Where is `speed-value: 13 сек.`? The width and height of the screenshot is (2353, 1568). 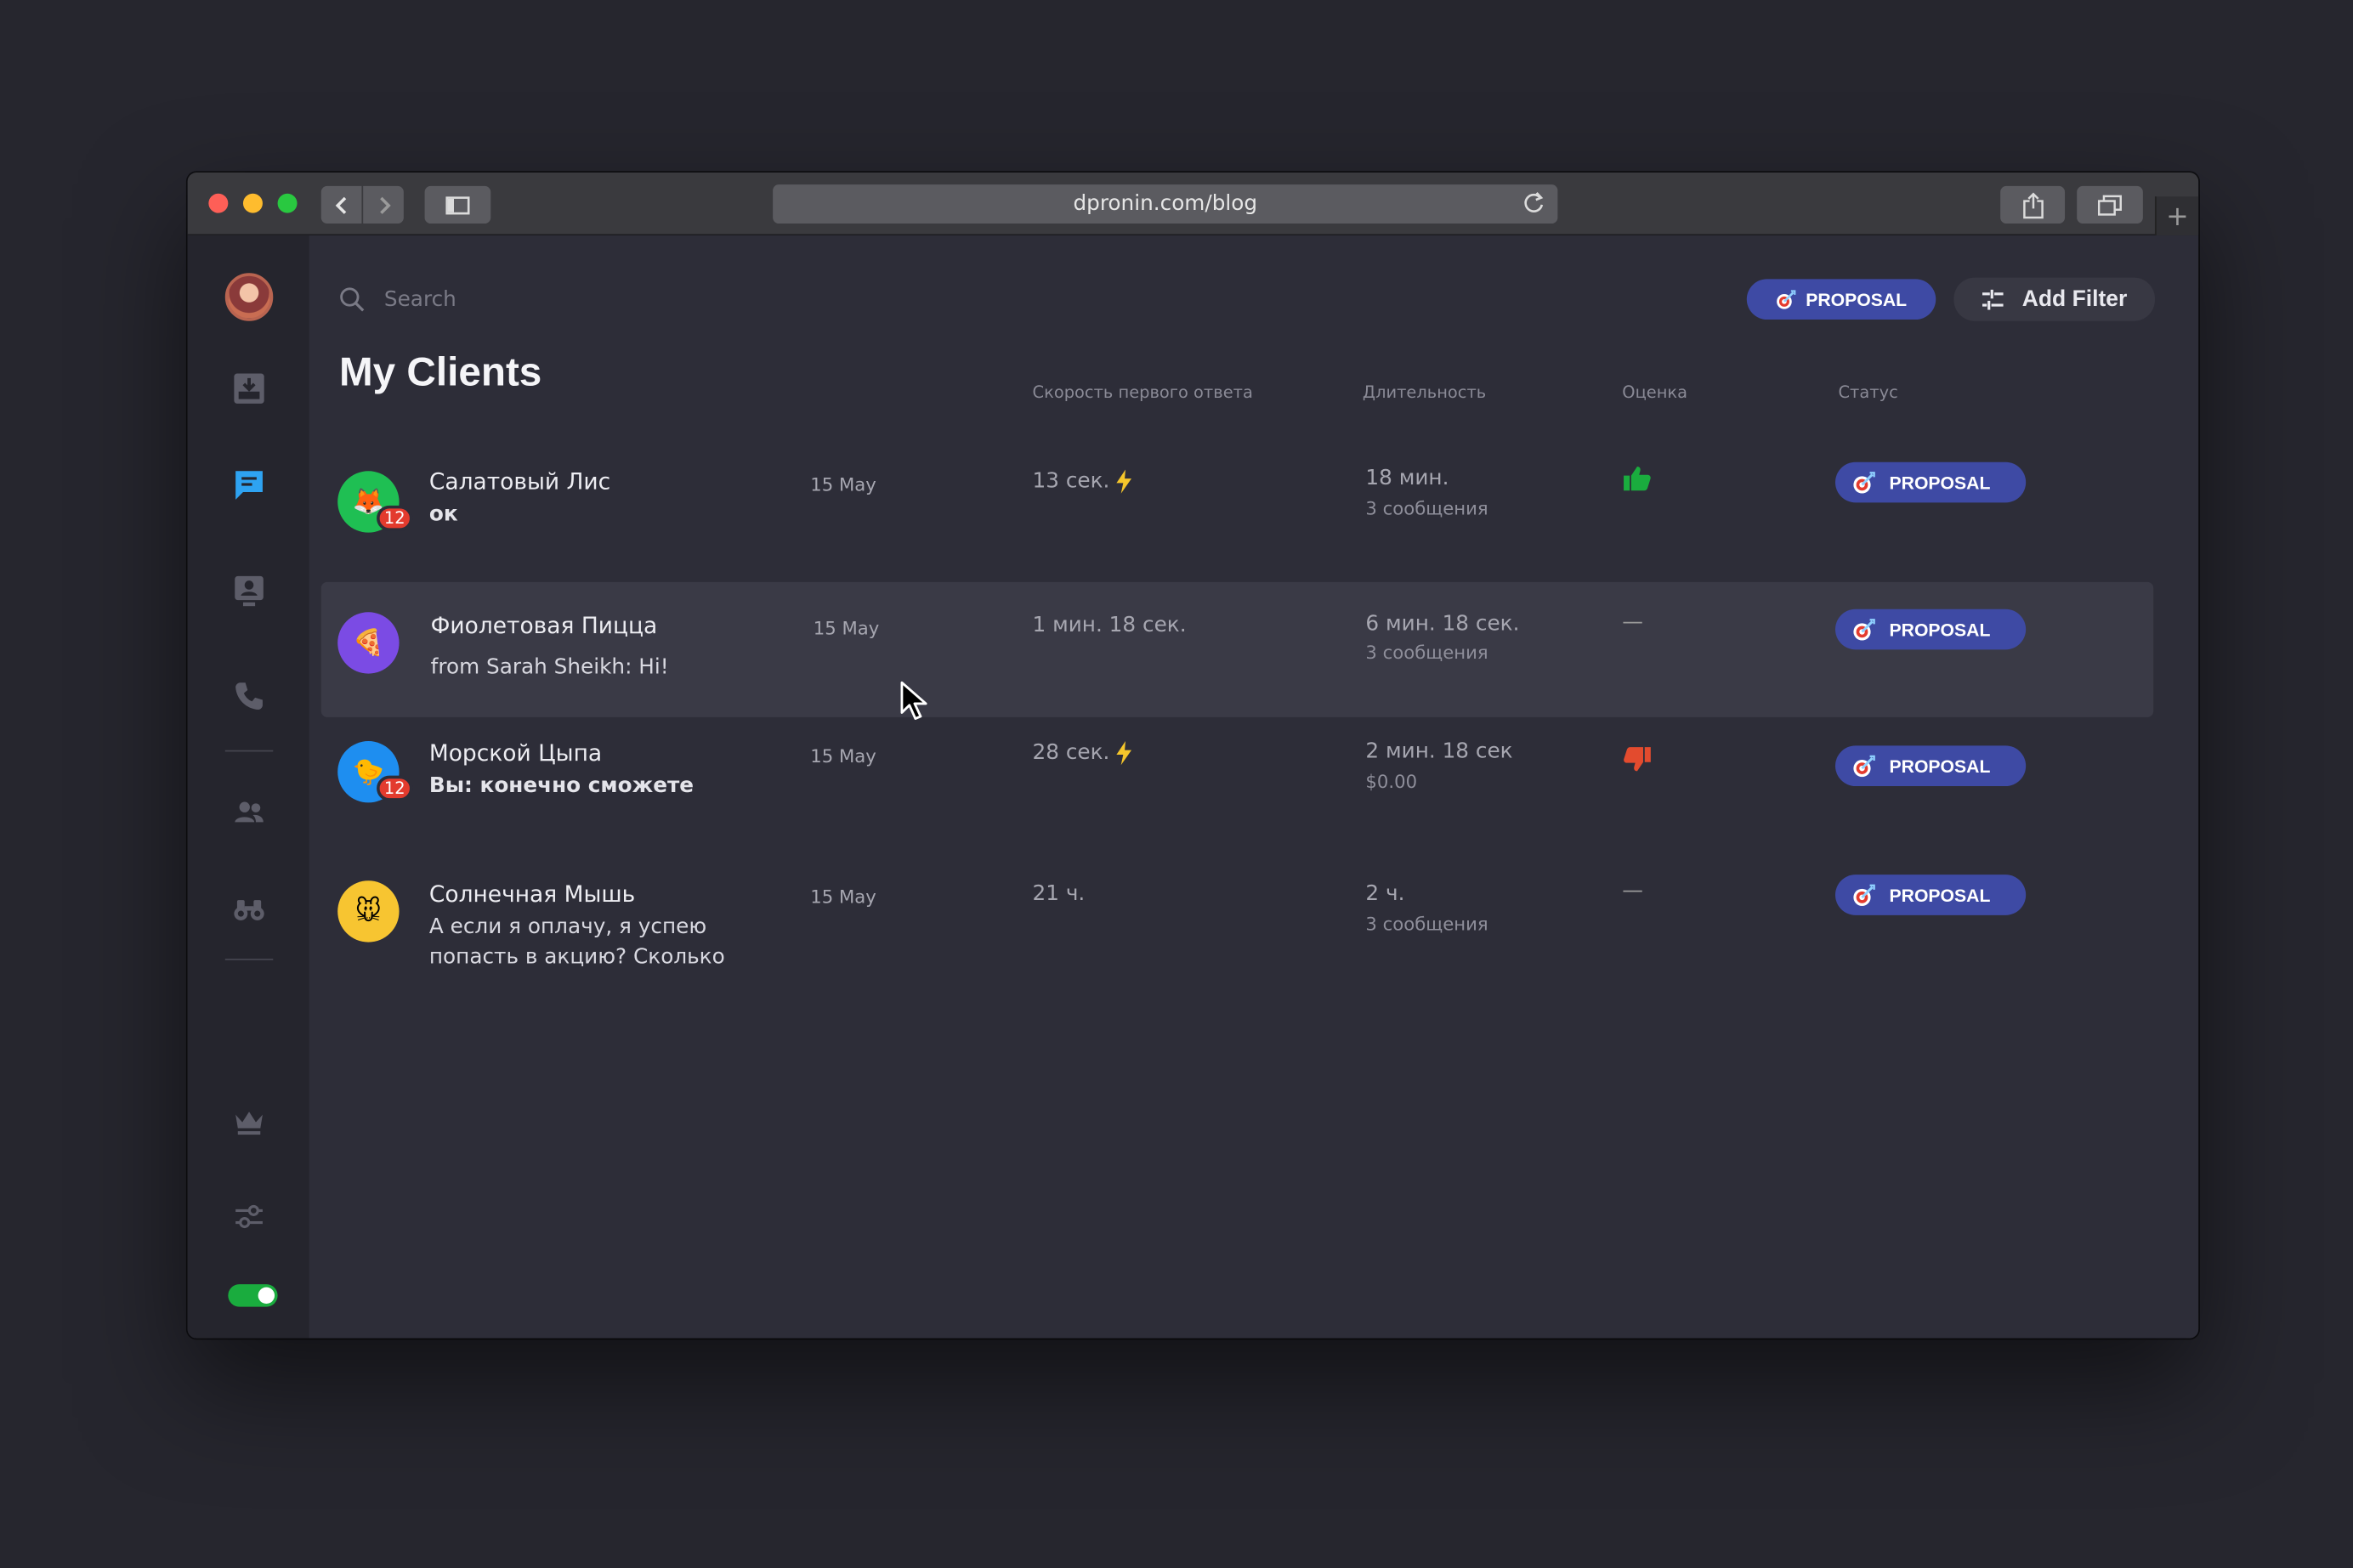 speed-value: 13 сек. is located at coordinates (1071, 482).